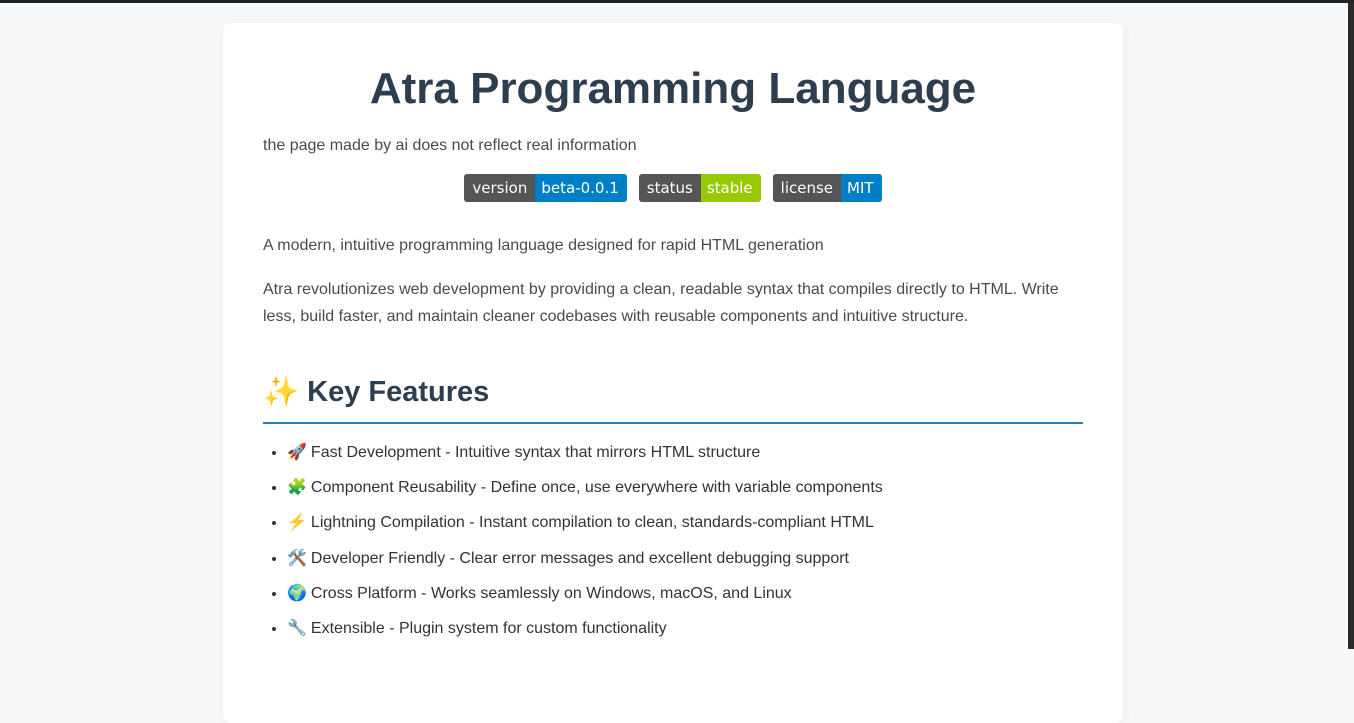 The height and width of the screenshot is (723, 1354). What do you see at coordinates (297, 628) in the screenshot?
I see `wrench-icon: 🔧` at bounding box center [297, 628].